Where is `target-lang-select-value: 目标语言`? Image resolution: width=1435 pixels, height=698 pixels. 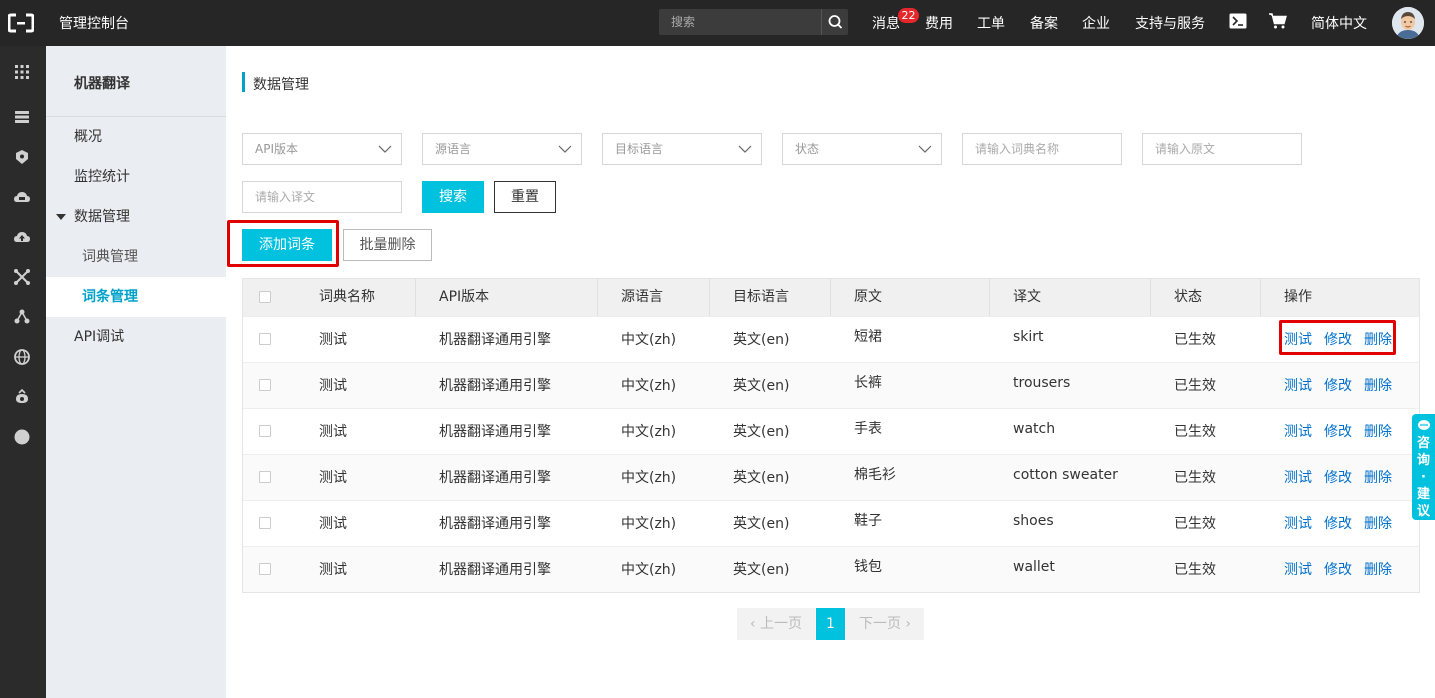
target-lang-select-value: 目标语言 is located at coordinates (639, 149).